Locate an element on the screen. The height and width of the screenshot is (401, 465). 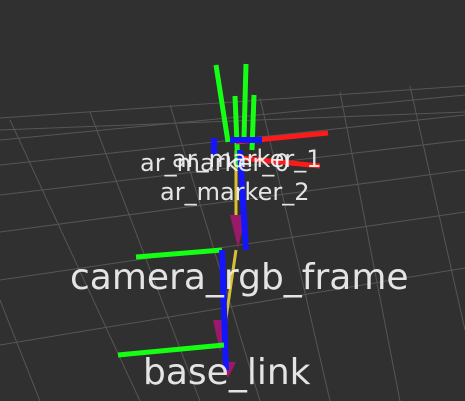
frame-label-base-link: base_link is located at coordinates (227, 372).